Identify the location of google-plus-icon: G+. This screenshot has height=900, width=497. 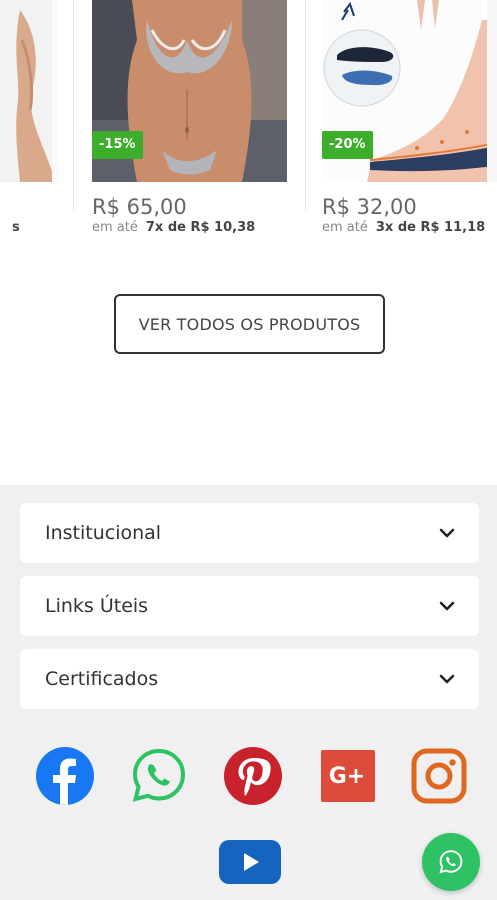
(348, 776).